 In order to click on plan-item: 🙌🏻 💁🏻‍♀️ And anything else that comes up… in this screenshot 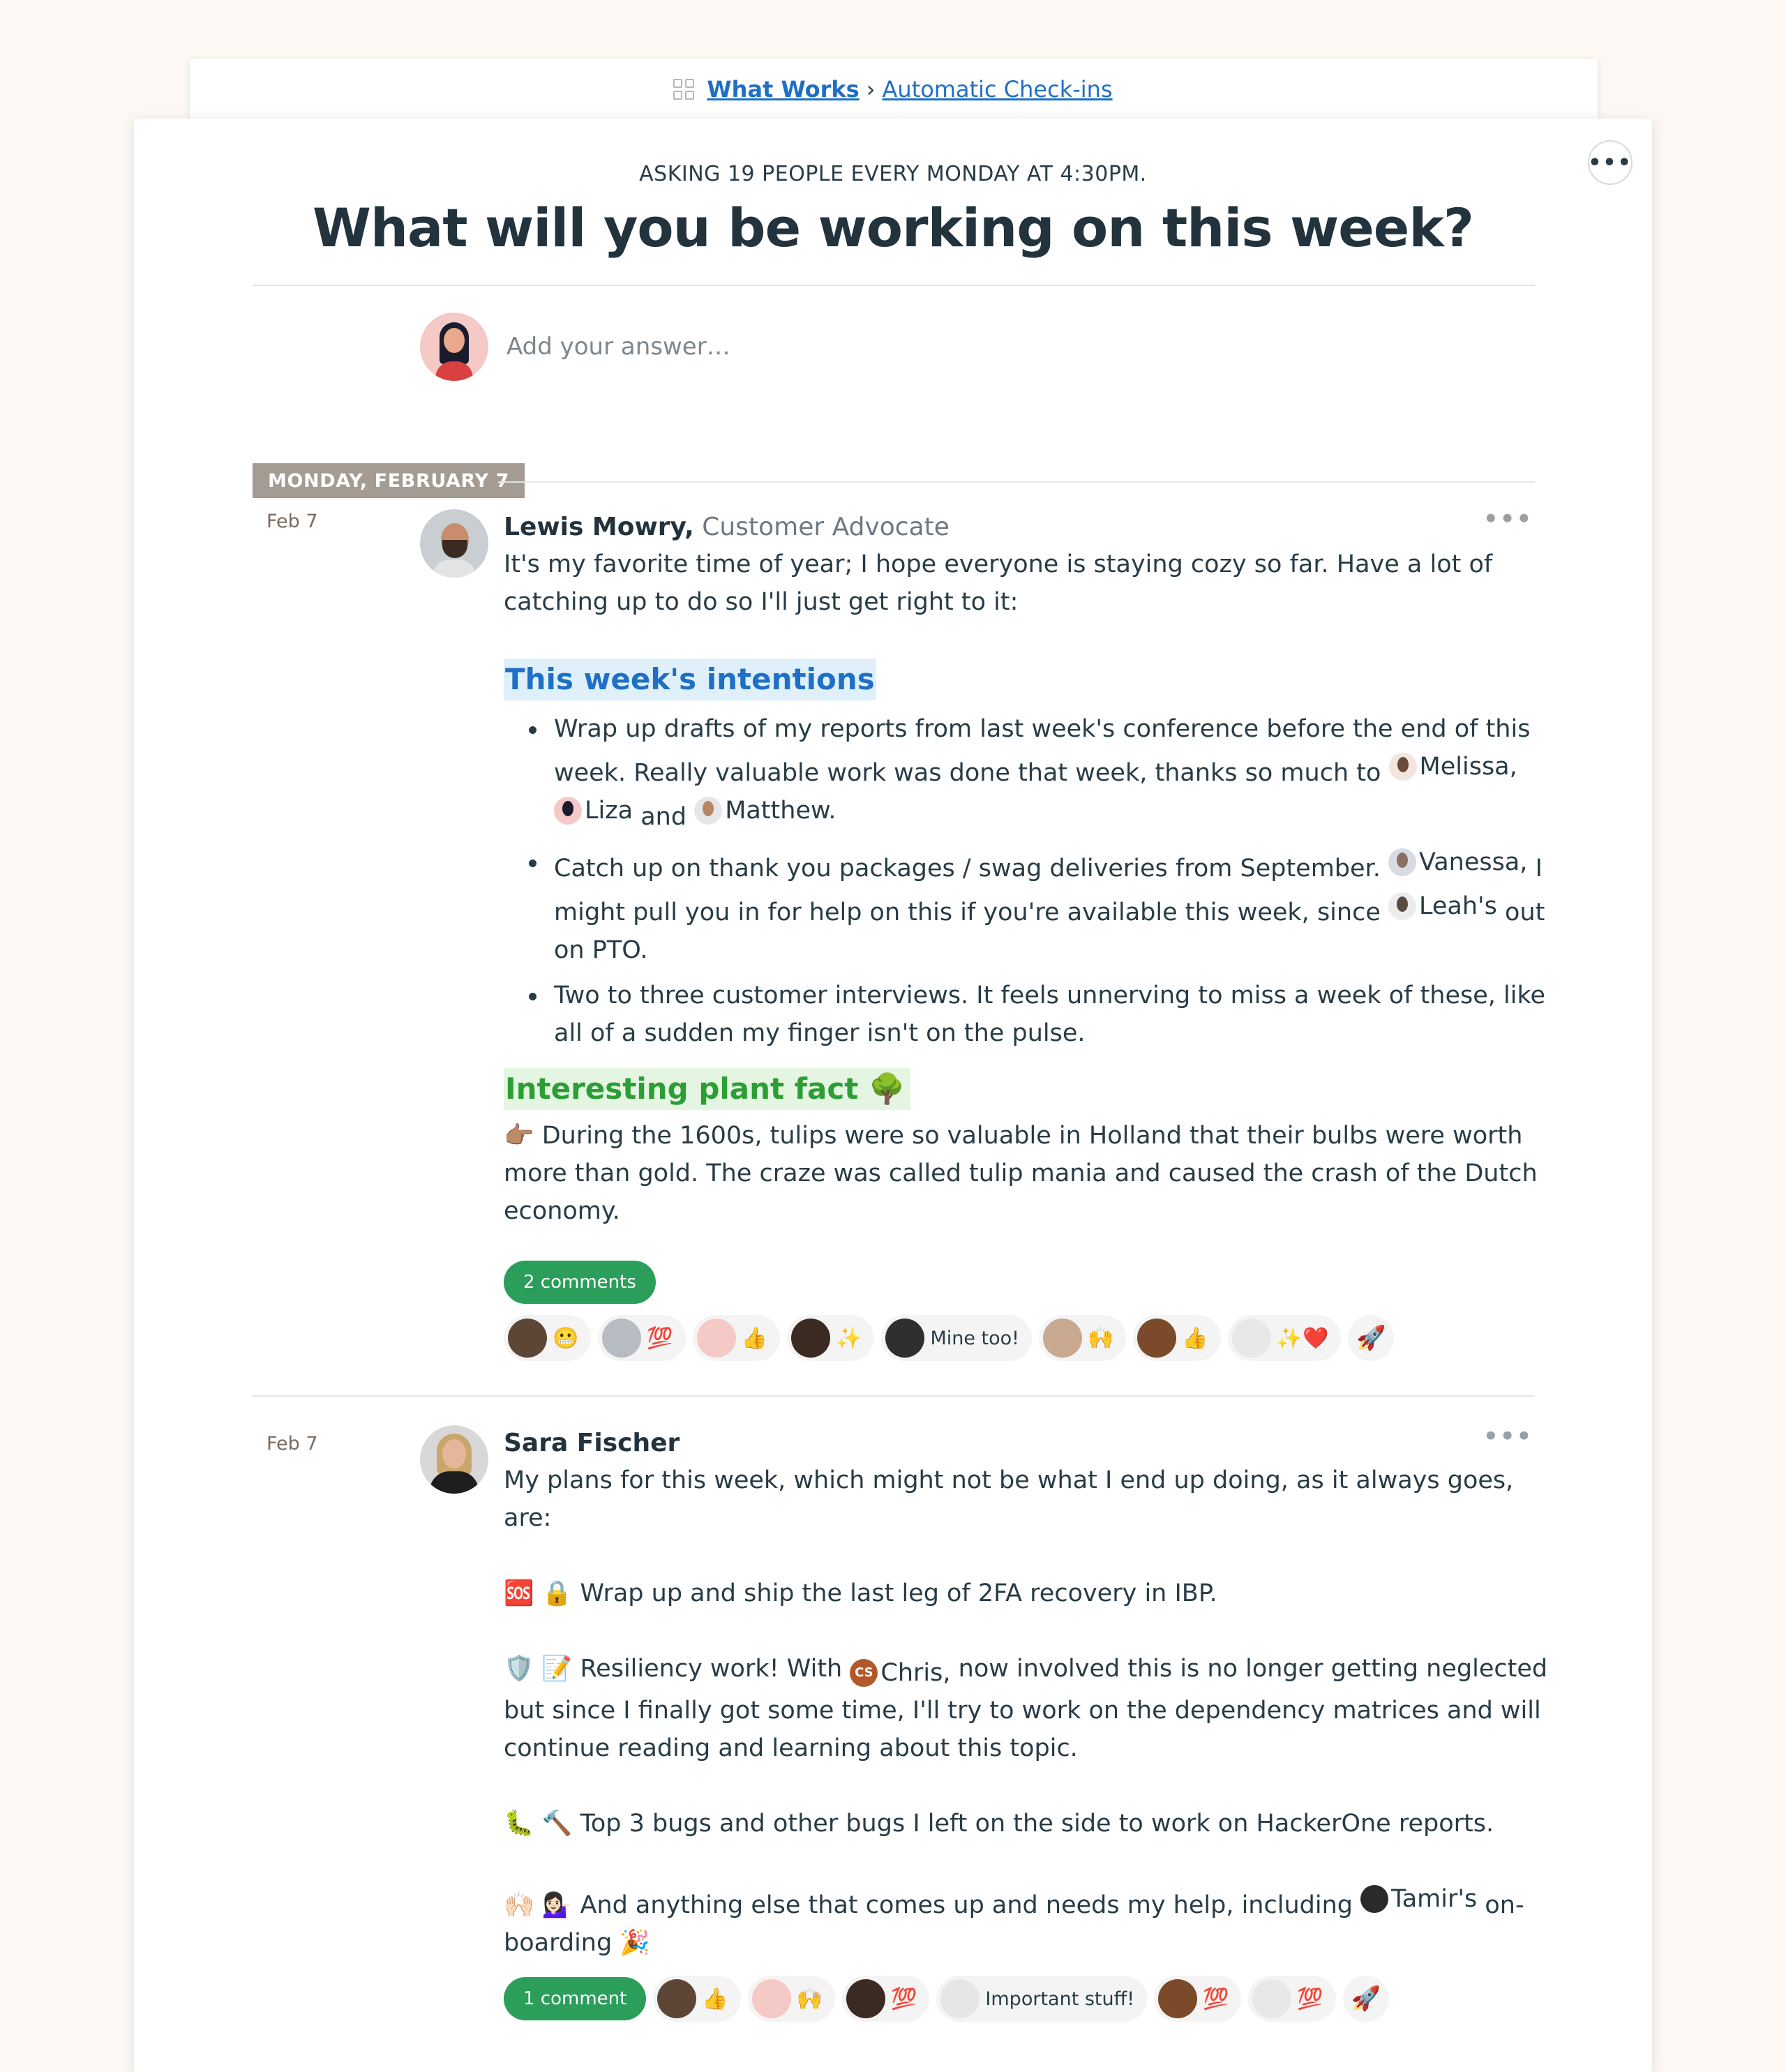, I will do `click(1027, 1921)`.